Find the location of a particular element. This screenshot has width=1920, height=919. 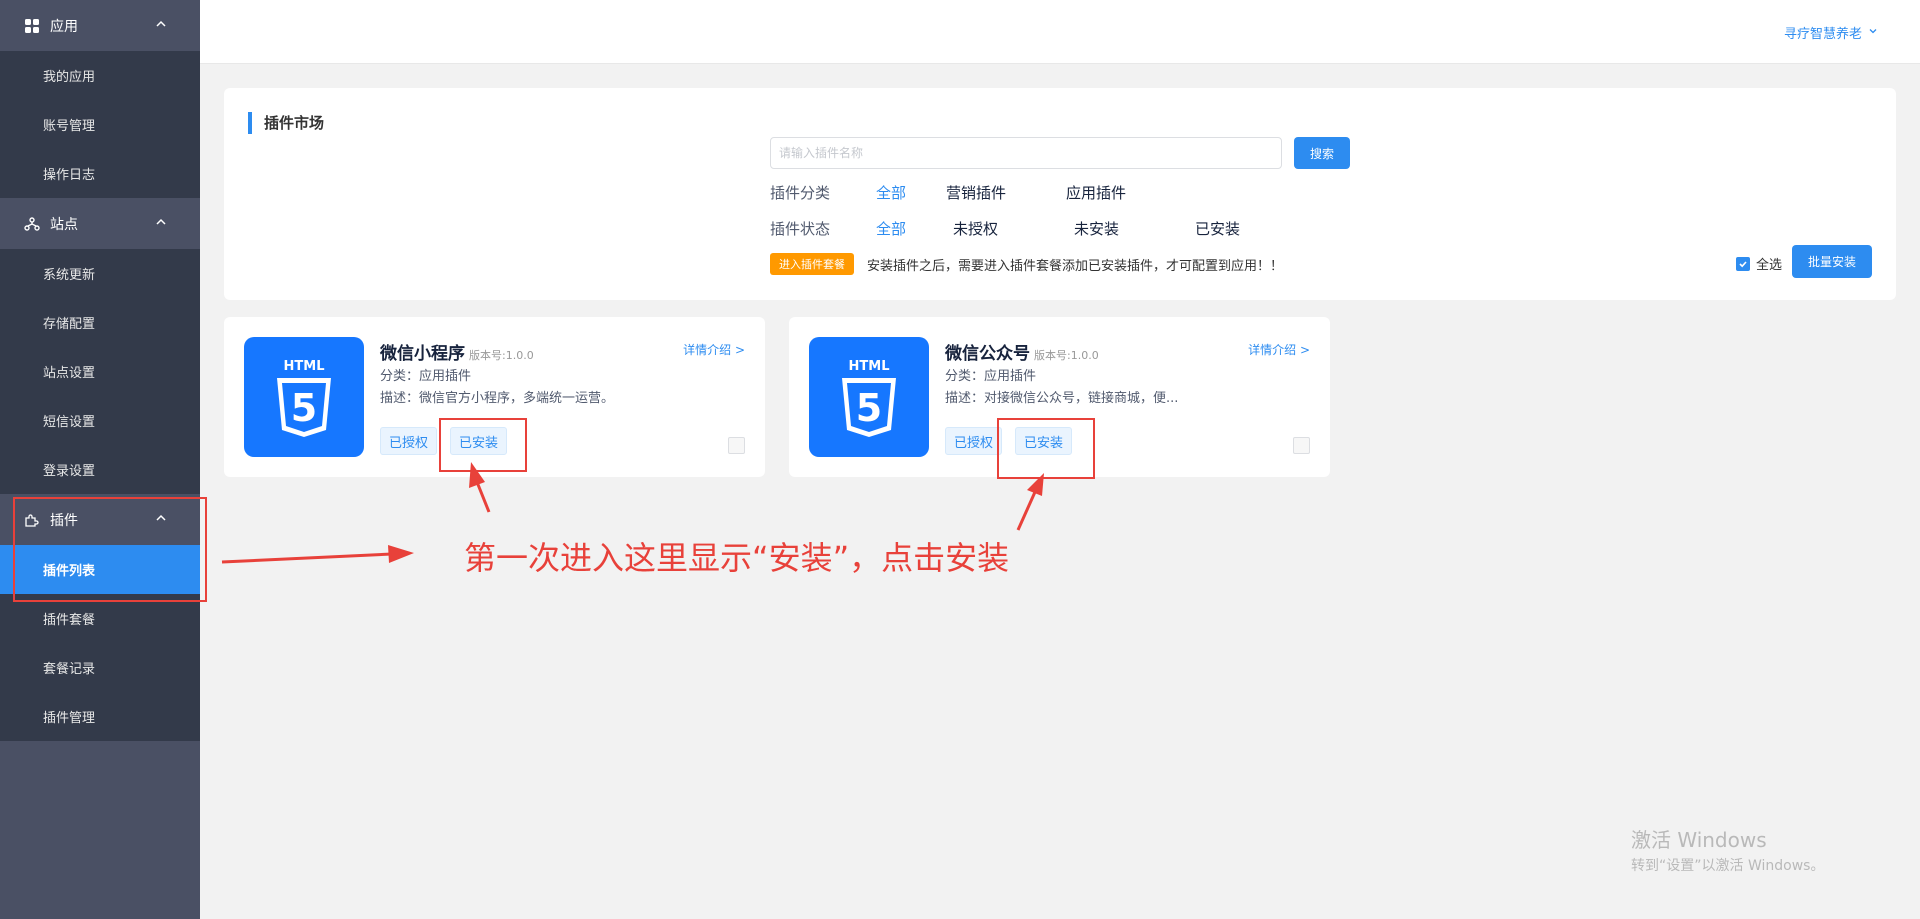

windows-activation-watermark: 激活 Windows 转到“设置”以激活 Windows。 is located at coordinates (1727, 849).